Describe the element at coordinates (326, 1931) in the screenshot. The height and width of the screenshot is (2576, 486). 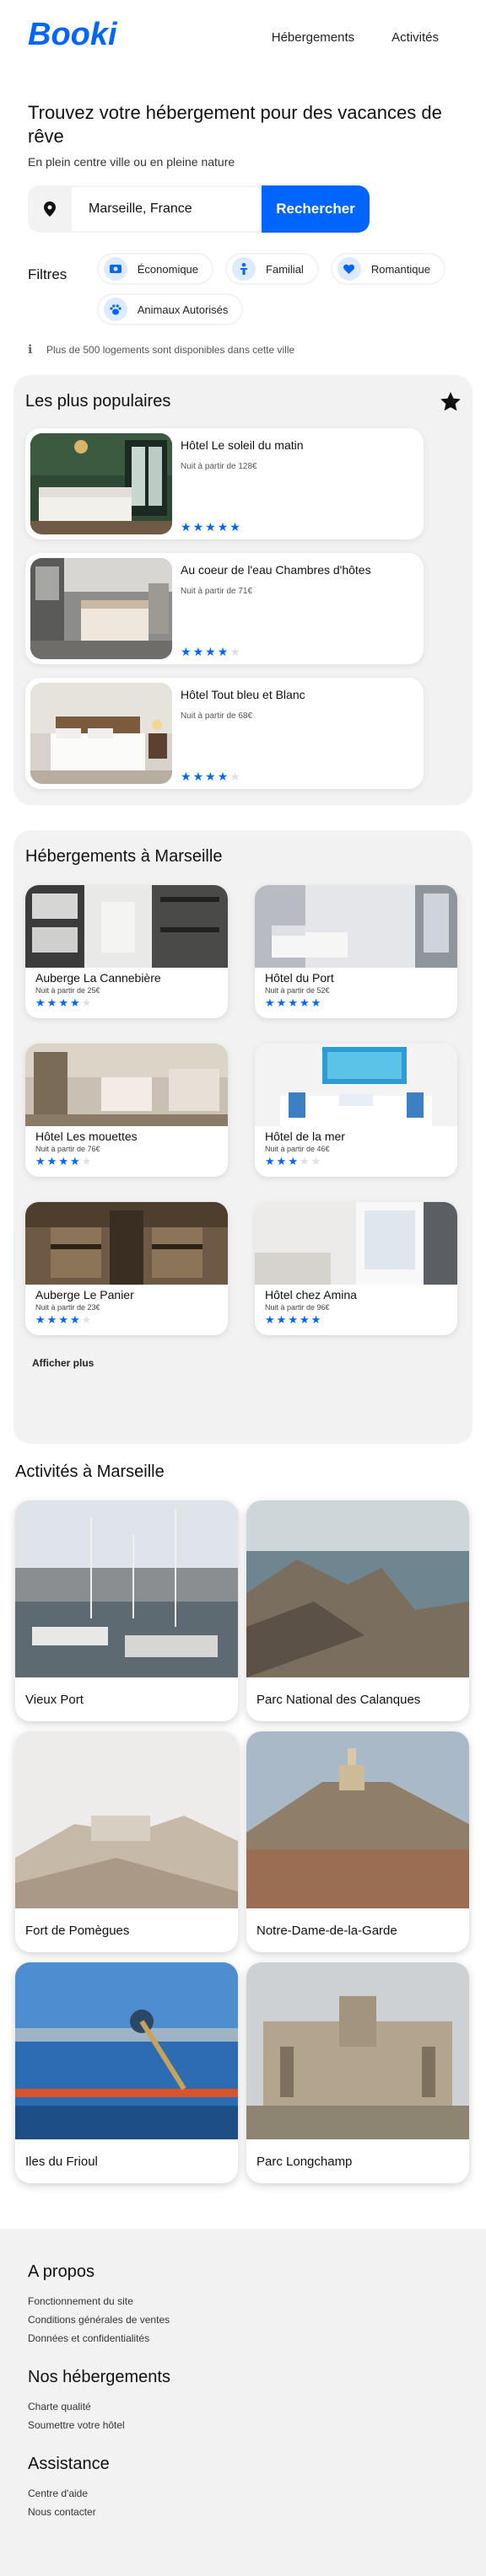
I see `activity-label: Notre-Dame-de-la-Garde` at that location.